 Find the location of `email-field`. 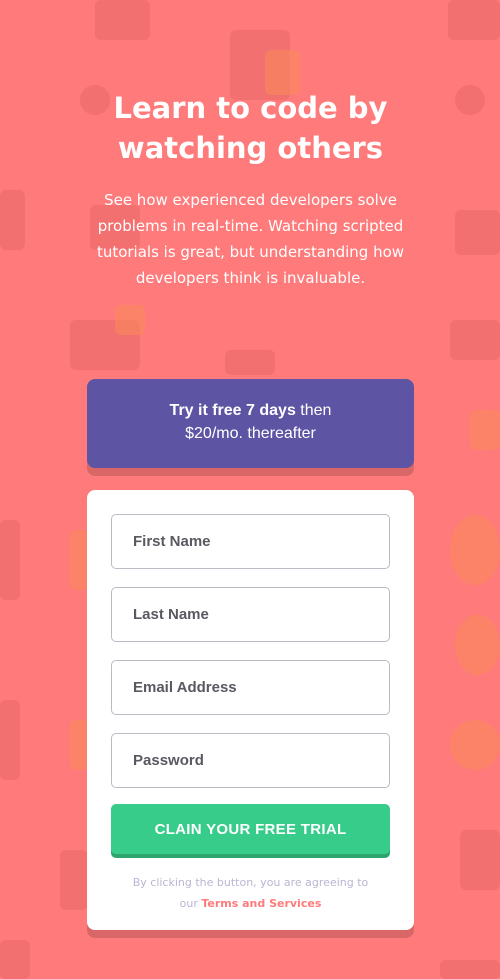

email-field is located at coordinates (250, 687).